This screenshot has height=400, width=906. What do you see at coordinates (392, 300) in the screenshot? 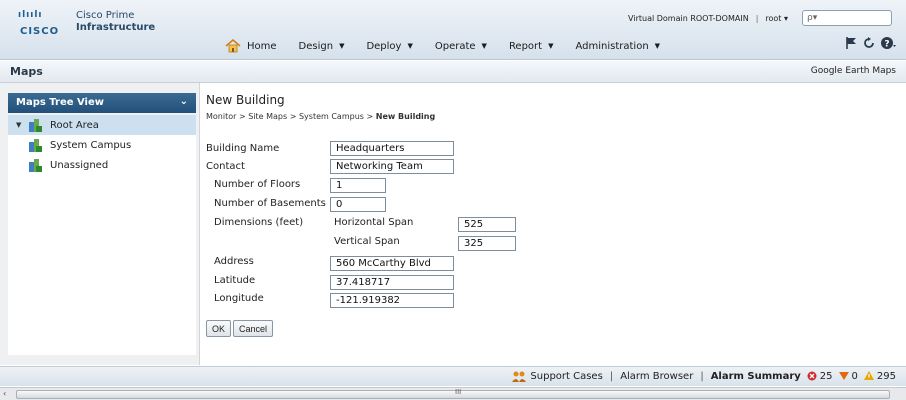
I see `longitude-input` at bounding box center [392, 300].